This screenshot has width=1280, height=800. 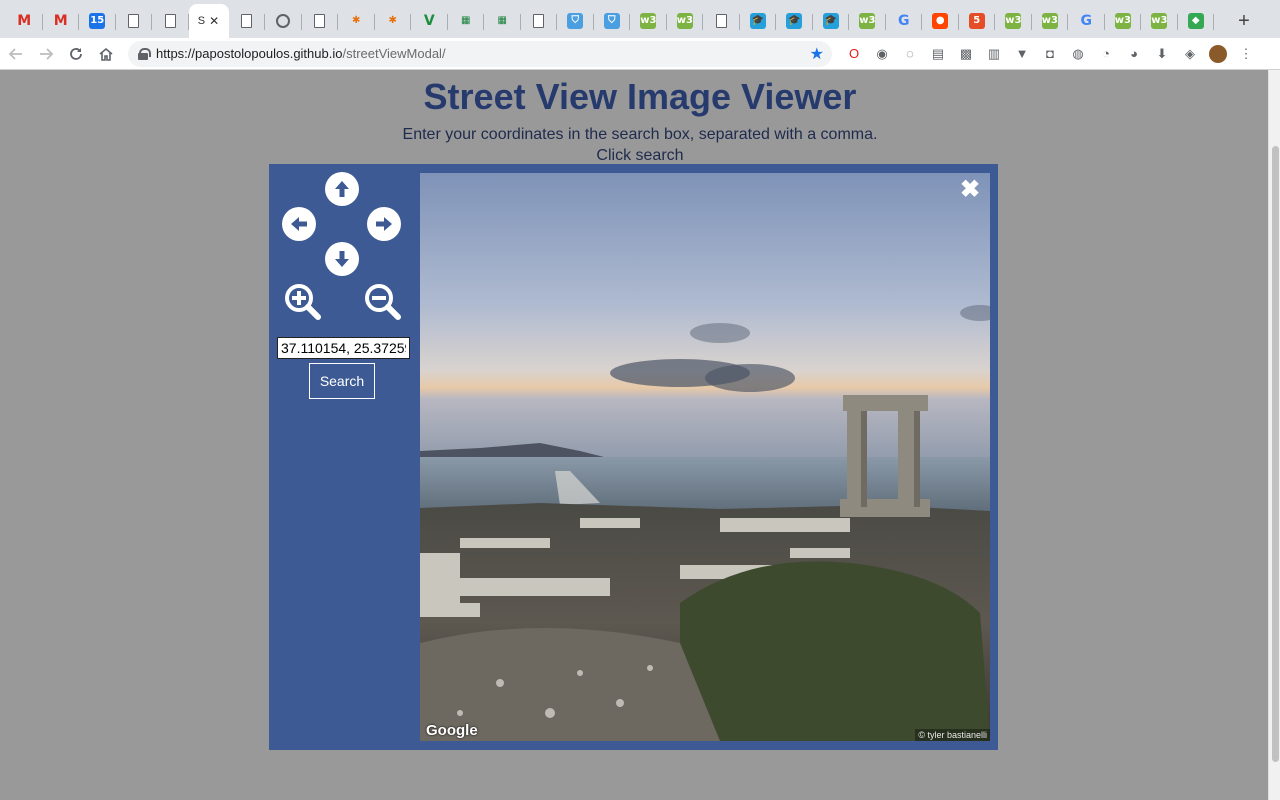 I want to click on calendar-icon: 15, so click(x=97, y=21).